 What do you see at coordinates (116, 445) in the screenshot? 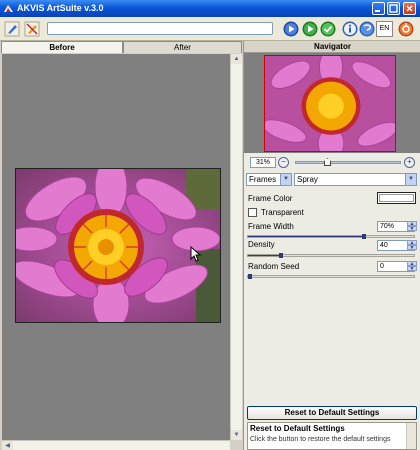
I see `canvas-horizontal-scrollbar: ◀` at bounding box center [116, 445].